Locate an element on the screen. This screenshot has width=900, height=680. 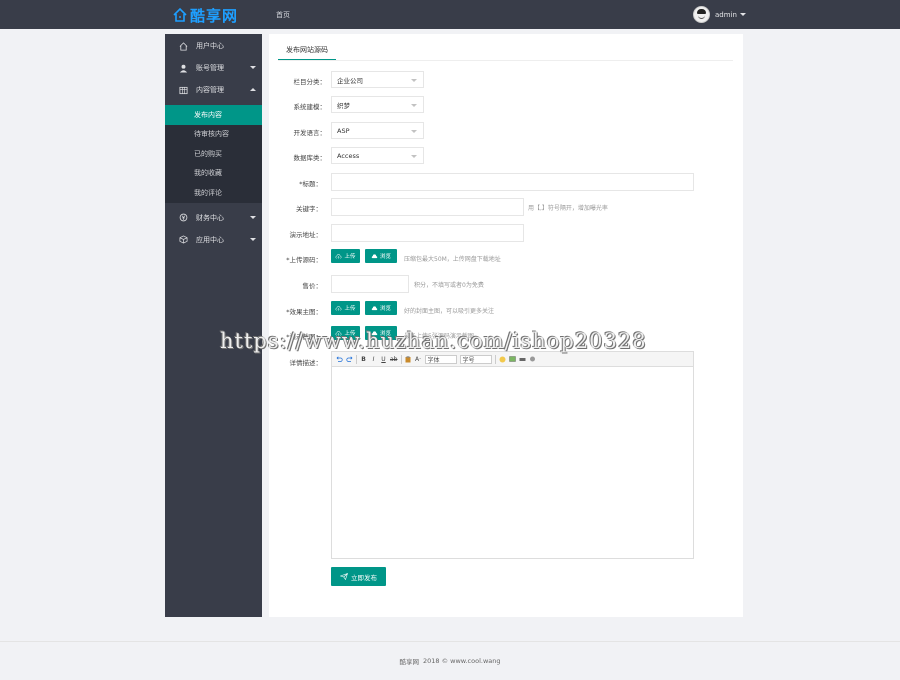
browse-cover-button: 浏览 is located at coordinates (381, 308).